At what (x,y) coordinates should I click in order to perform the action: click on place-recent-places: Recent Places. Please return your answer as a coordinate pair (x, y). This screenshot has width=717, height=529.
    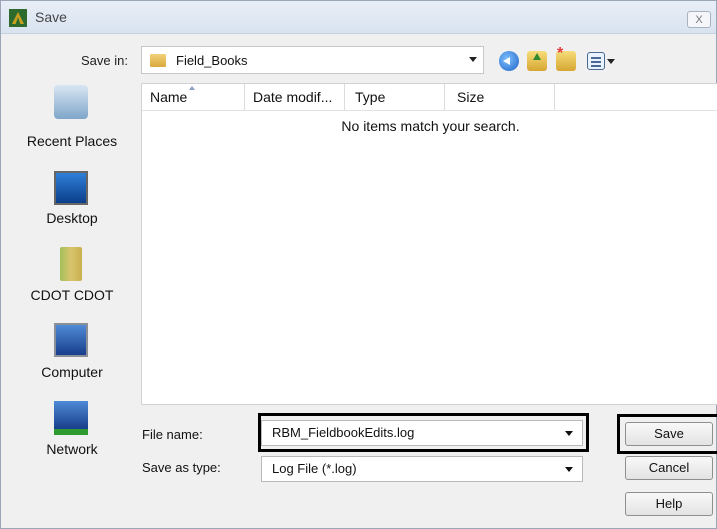
    Looking at the image, I should click on (72, 120).